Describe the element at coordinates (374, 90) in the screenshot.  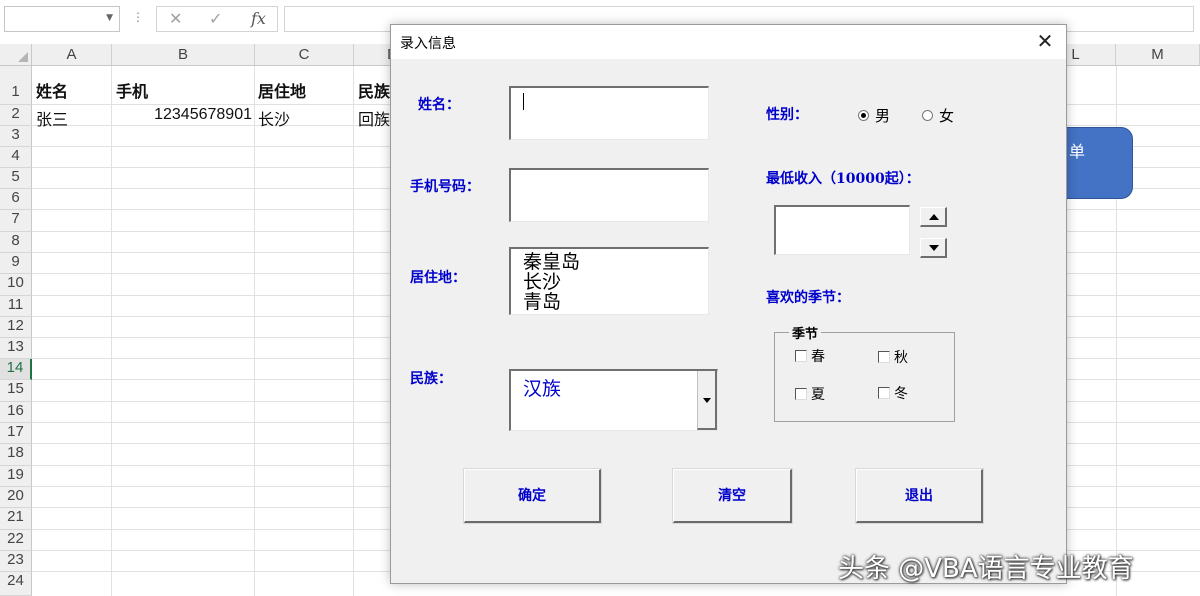
I see `cell-d1: 民族` at that location.